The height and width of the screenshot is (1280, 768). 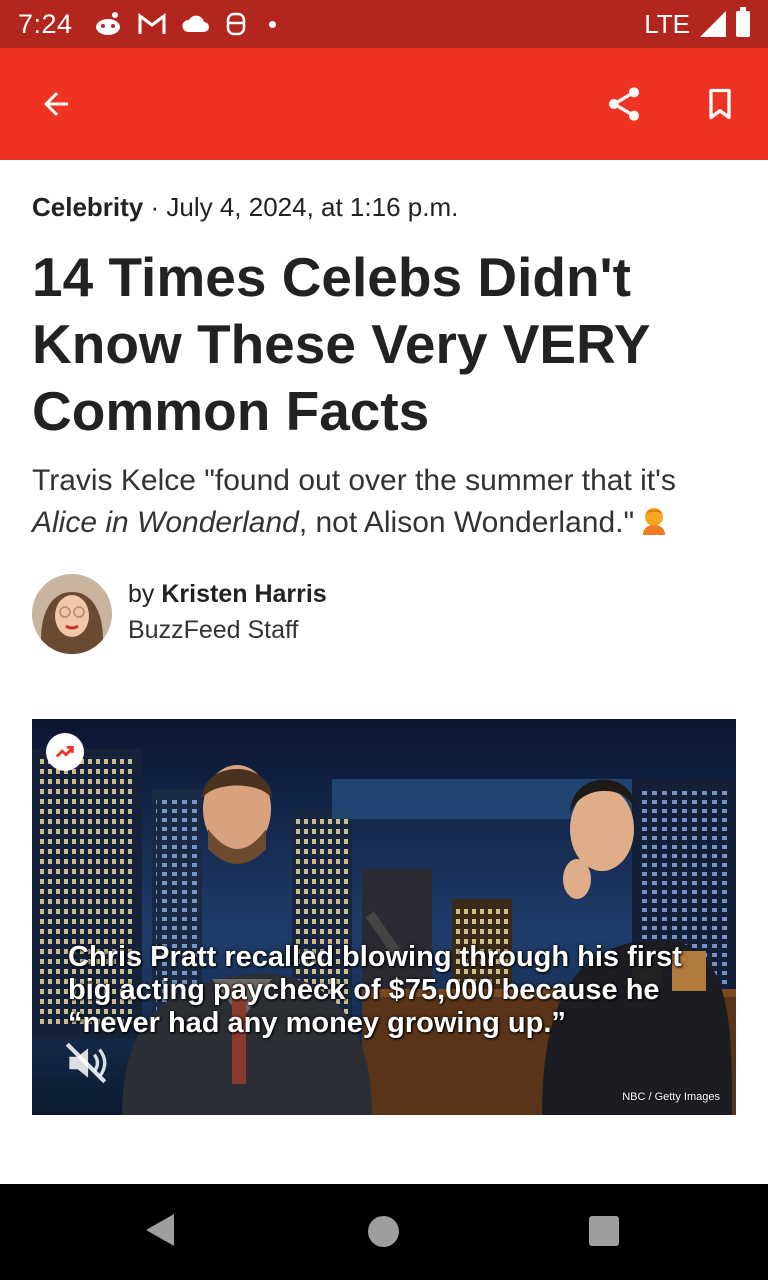 What do you see at coordinates (272, 24) in the screenshot?
I see `more-notifications-dot` at bounding box center [272, 24].